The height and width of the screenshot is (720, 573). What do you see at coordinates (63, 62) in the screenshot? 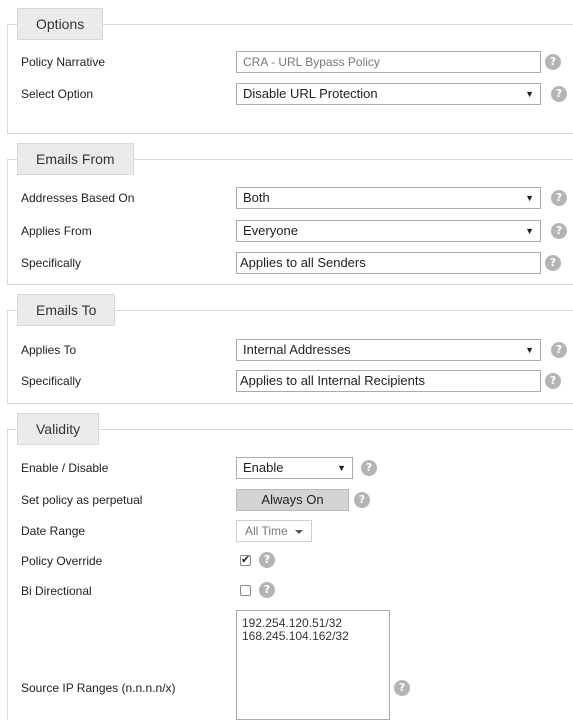
I see `policy-narrative-label: Policy Narrative` at bounding box center [63, 62].